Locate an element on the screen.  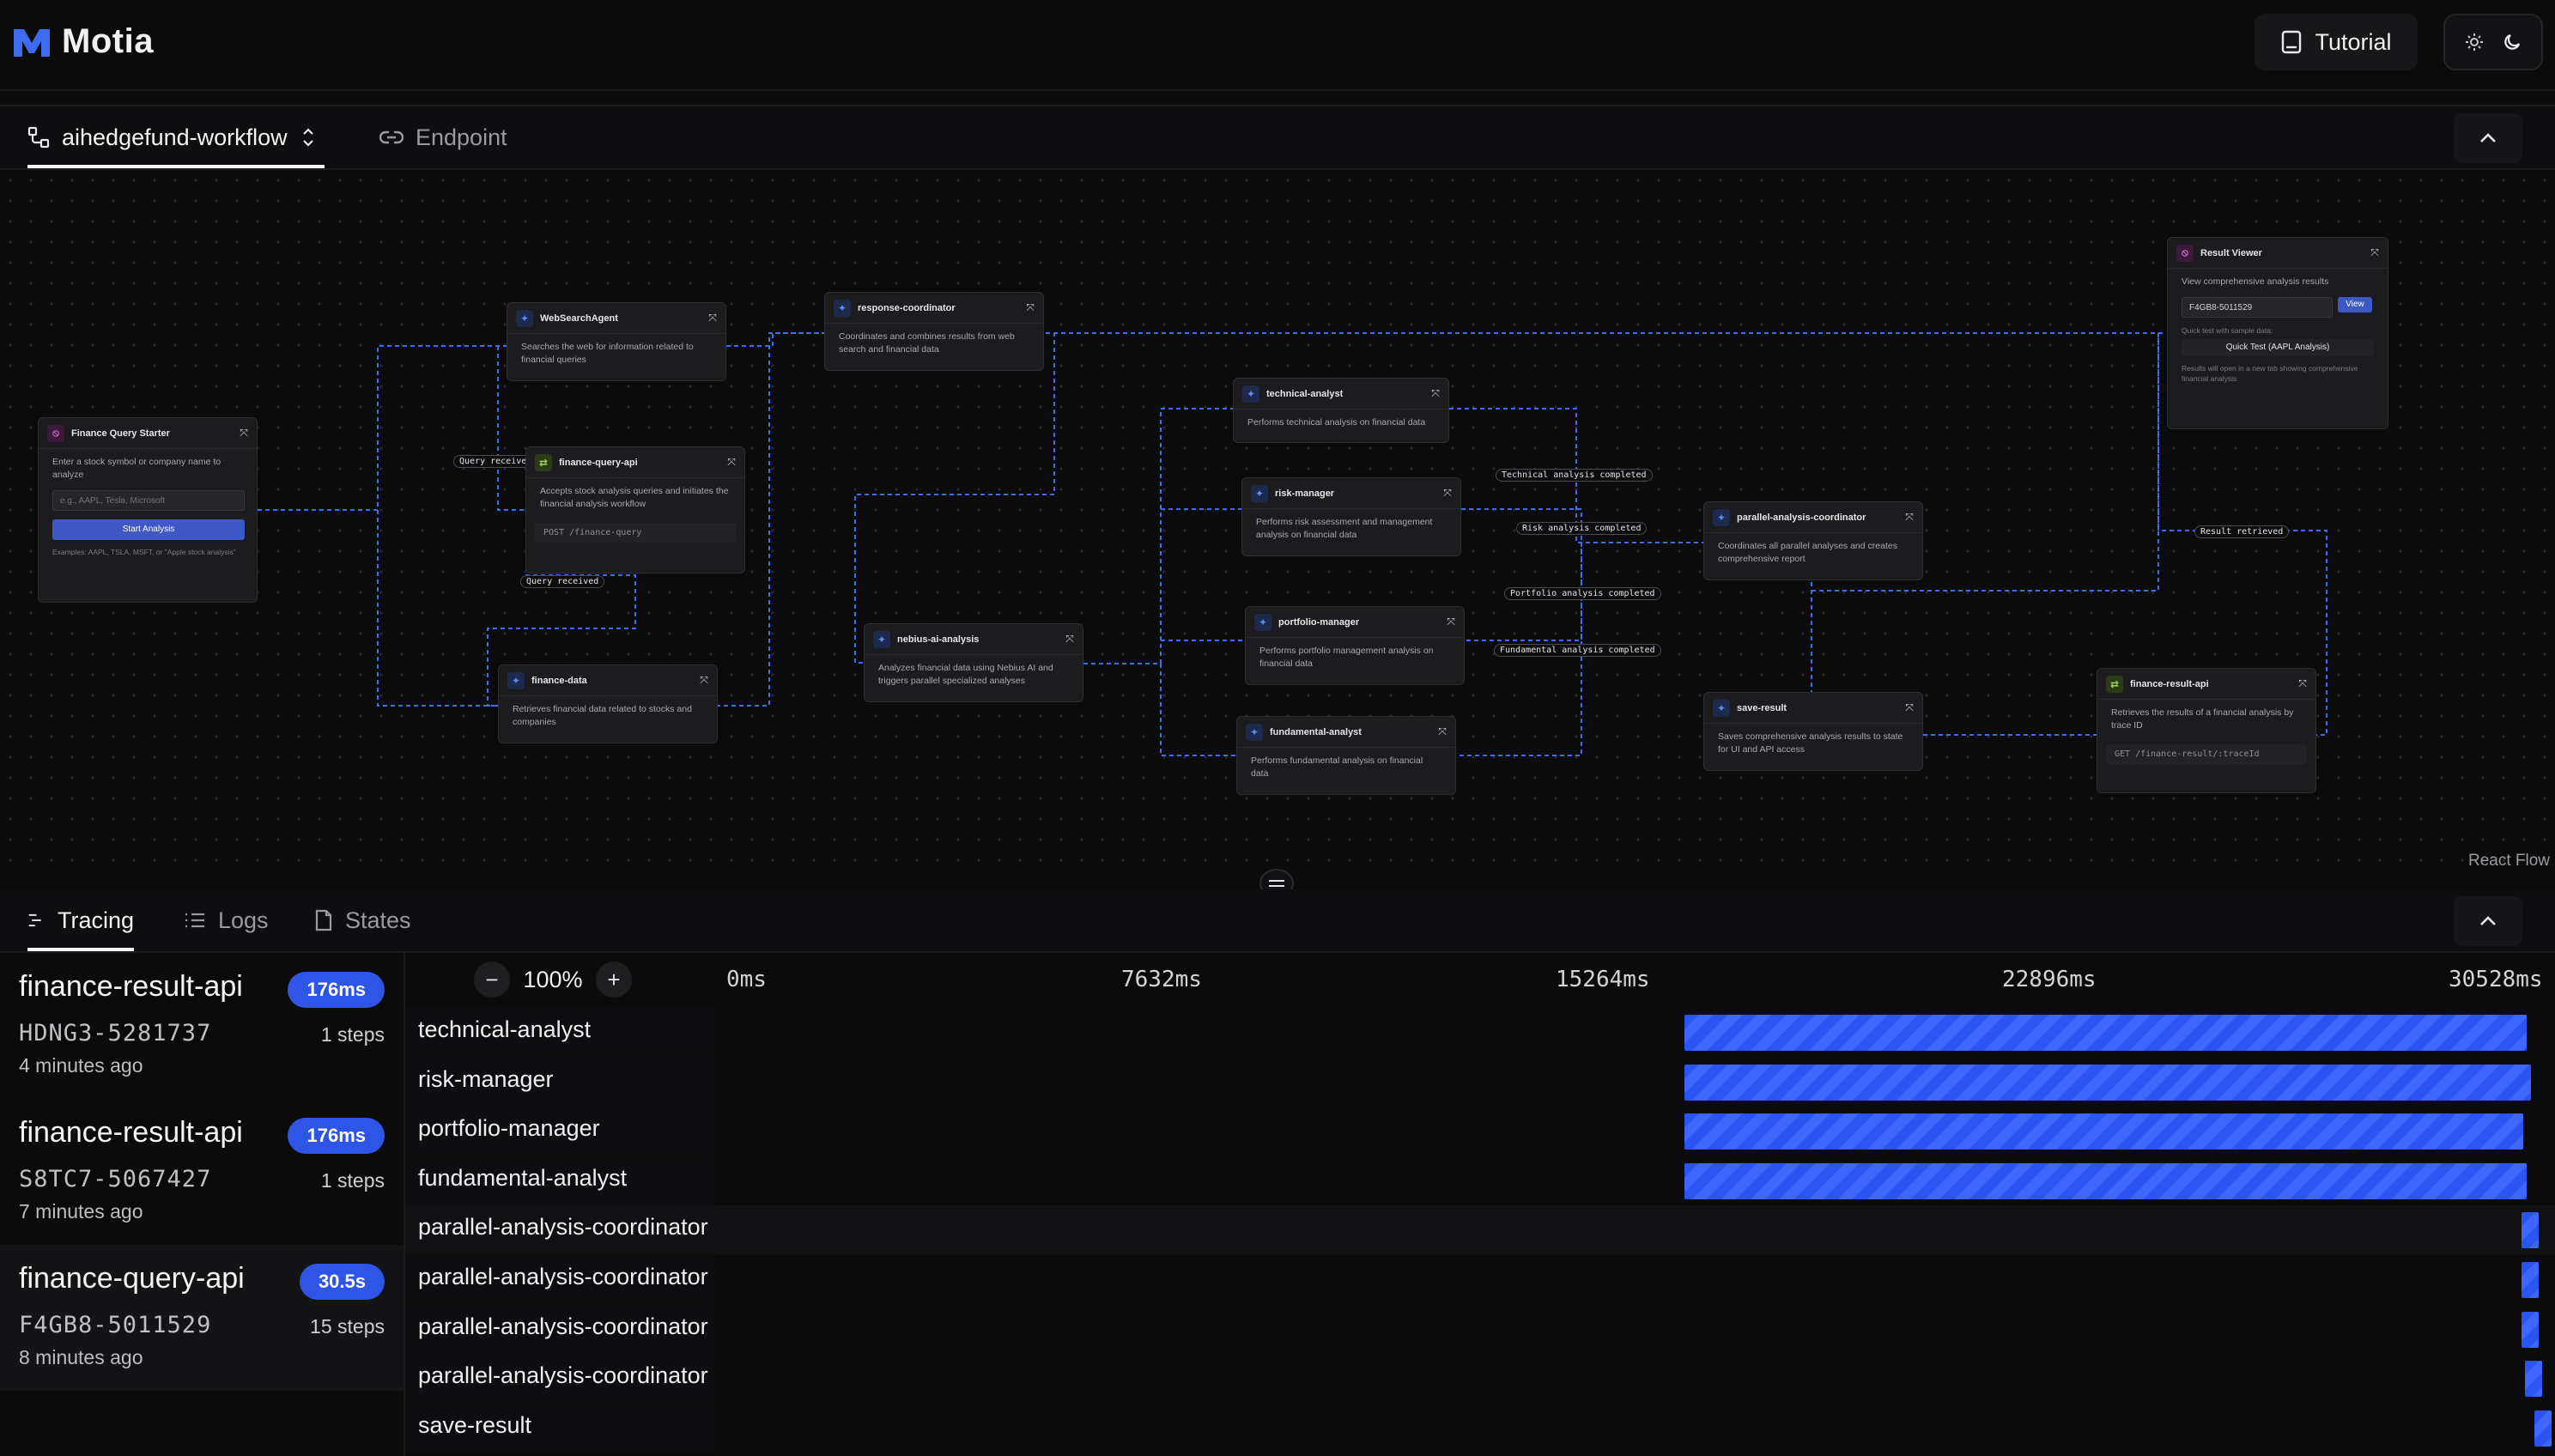
trace-steps: 15 steps is located at coordinates (347, 1326).